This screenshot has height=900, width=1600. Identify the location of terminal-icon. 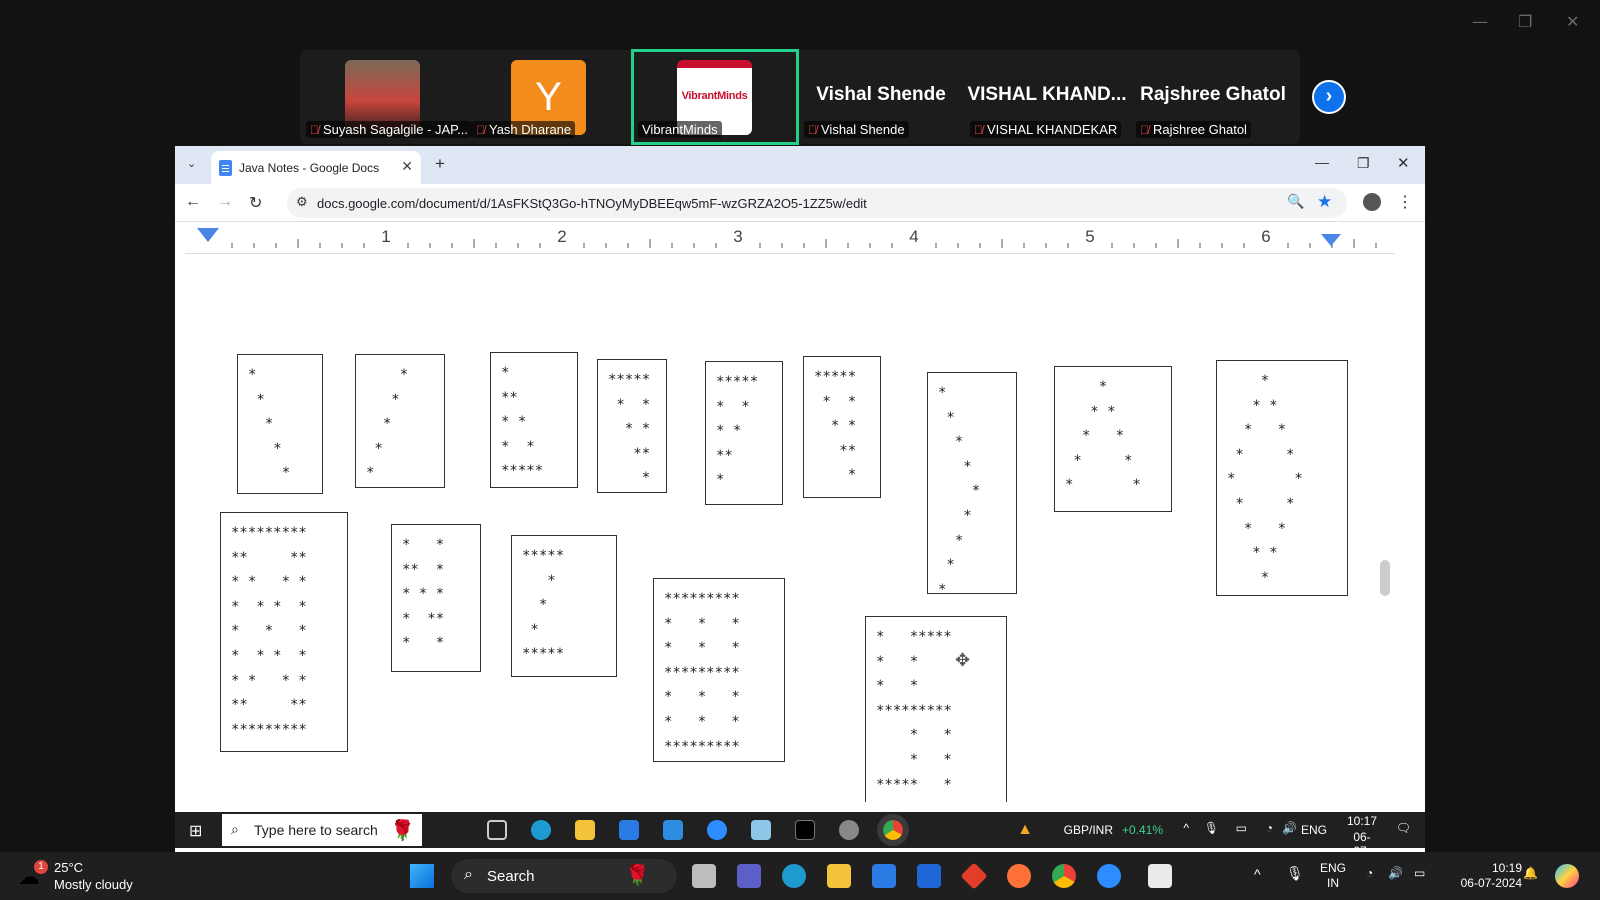
(805, 830).